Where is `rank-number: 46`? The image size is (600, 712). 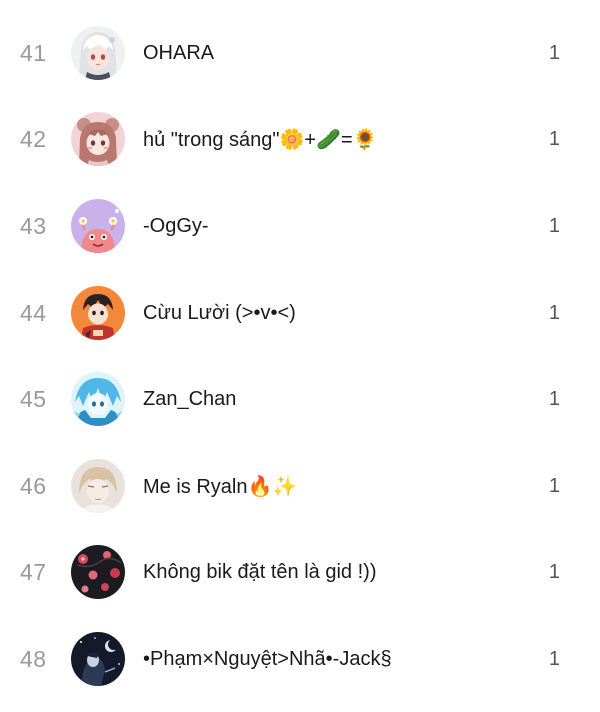 rank-number: 46 is located at coordinates (33, 485).